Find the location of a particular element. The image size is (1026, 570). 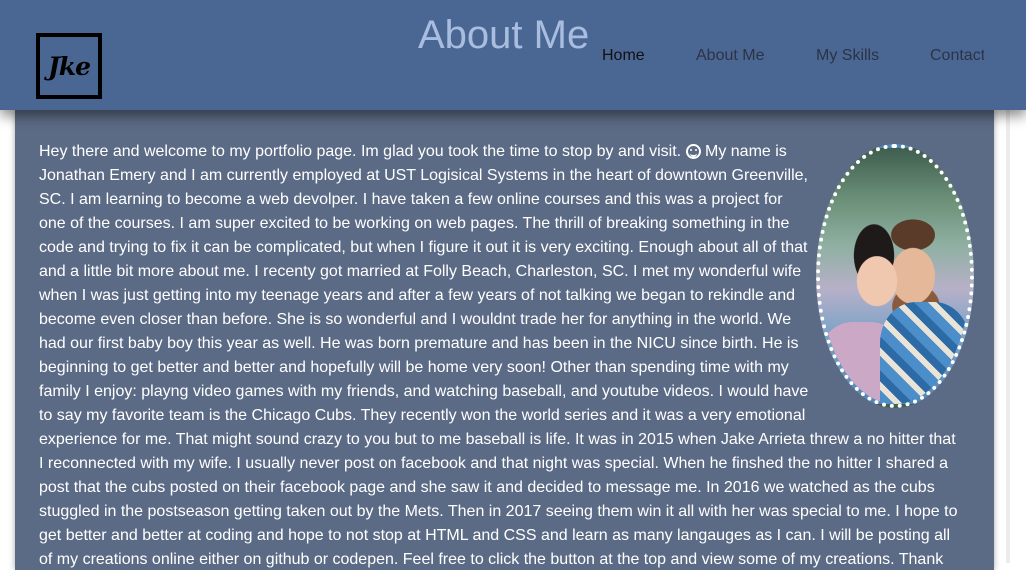

photo-detail-right is located at coordinates (925, 352).